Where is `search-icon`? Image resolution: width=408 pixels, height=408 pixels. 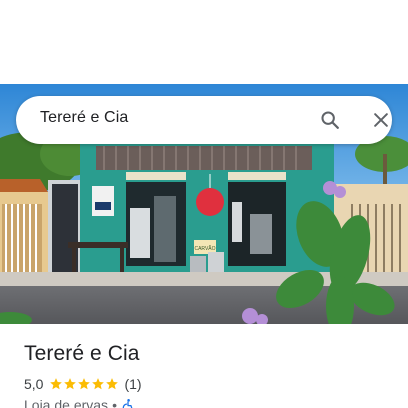 search-icon is located at coordinates (330, 120).